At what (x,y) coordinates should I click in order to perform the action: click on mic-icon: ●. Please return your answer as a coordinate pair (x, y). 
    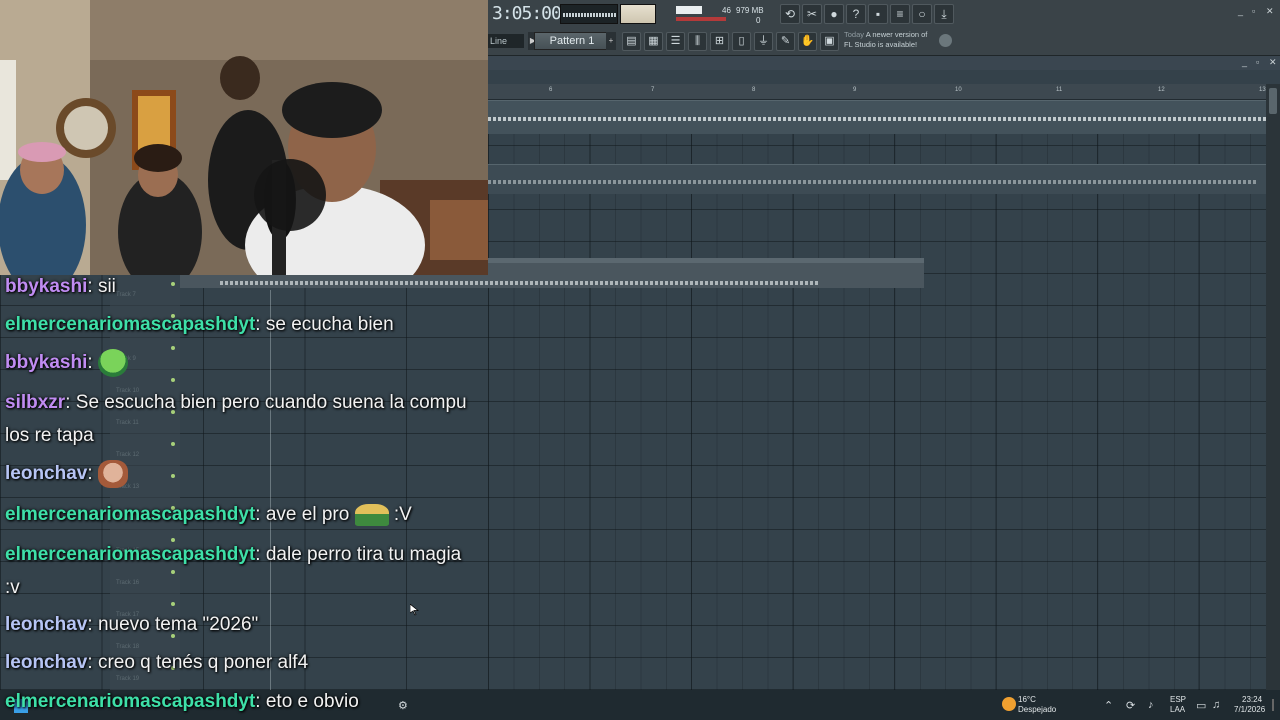
    Looking at the image, I should click on (834, 14).